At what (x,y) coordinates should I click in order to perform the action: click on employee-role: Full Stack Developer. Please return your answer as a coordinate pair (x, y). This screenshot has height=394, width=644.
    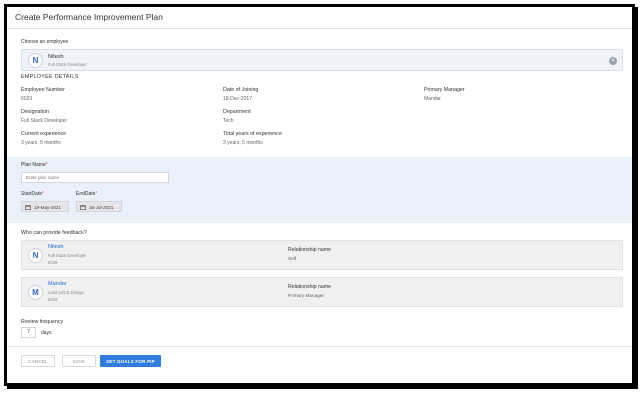
    Looking at the image, I should click on (67, 64).